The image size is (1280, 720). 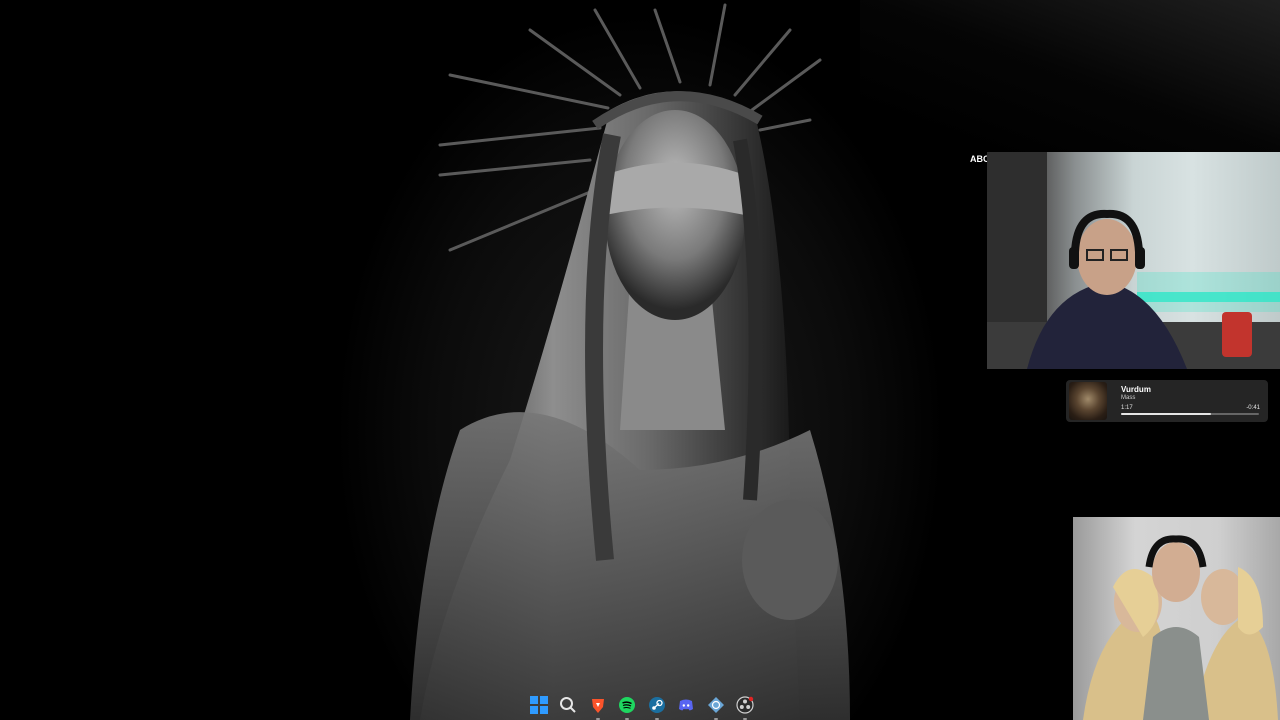 What do you see at coordinates (1180, 627) in the screenshot?
I see `photo-scene` at bounding box center [1180, 627].